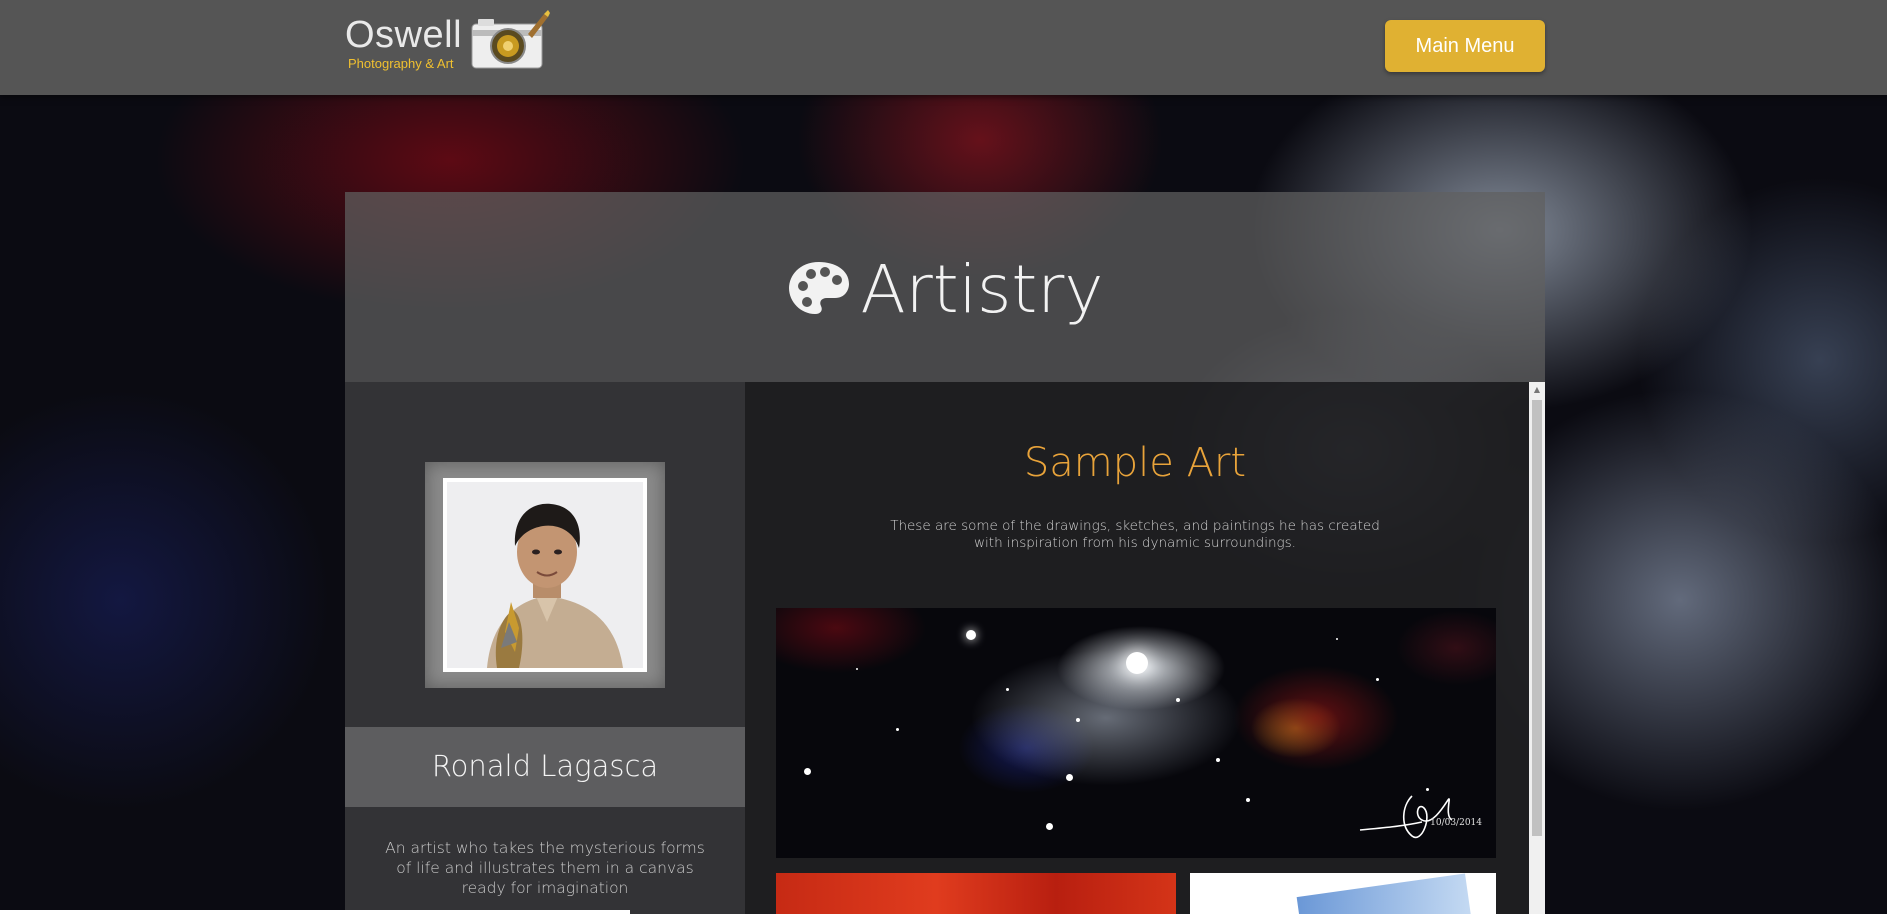 This screenshot has width=1887, height=914. Describe the element at coordinates (943, 47) in the screenshot. I see `top-header: Oswell Photography & Art Main Menu` at that location.